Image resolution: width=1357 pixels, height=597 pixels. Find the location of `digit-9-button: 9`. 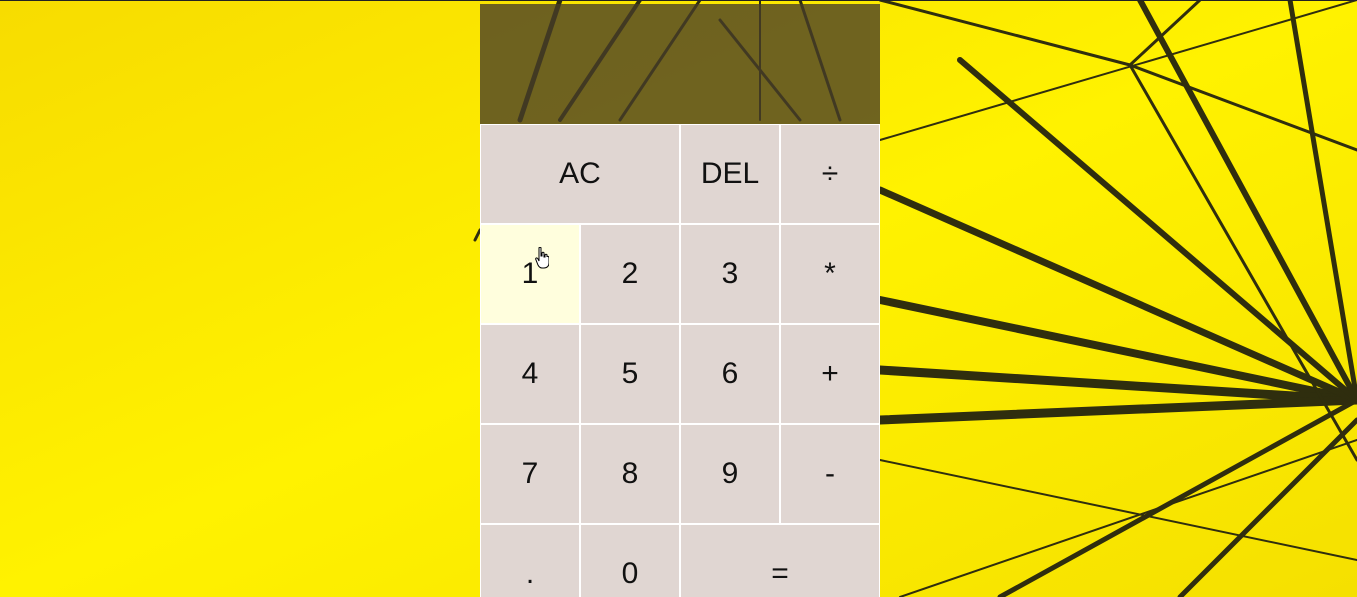

digit-9-button: 9 is located at coordinates (730, 474).